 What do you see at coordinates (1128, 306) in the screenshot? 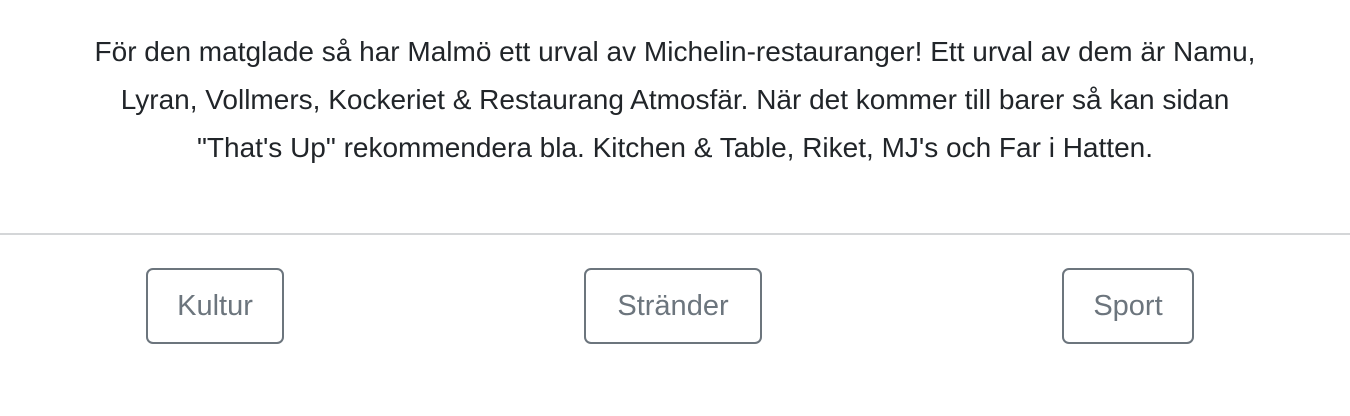
I see `sport-button: Sport` at bounding box center [1128, 306].